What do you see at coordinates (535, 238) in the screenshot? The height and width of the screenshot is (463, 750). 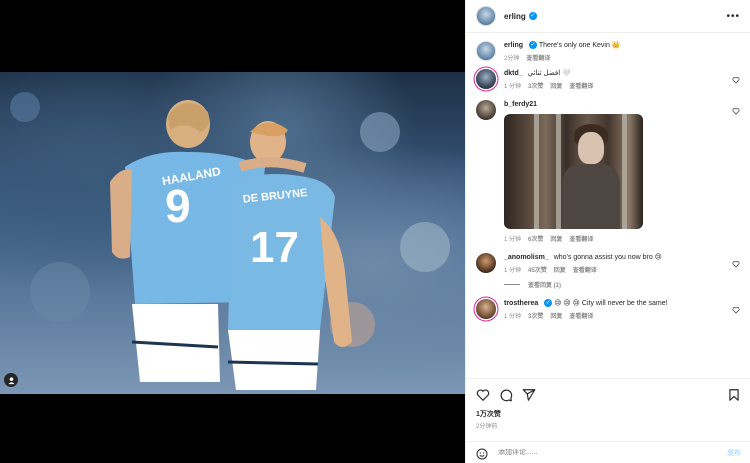 I see `comment-likes: 6次赞` at bounding box center [535, 238].